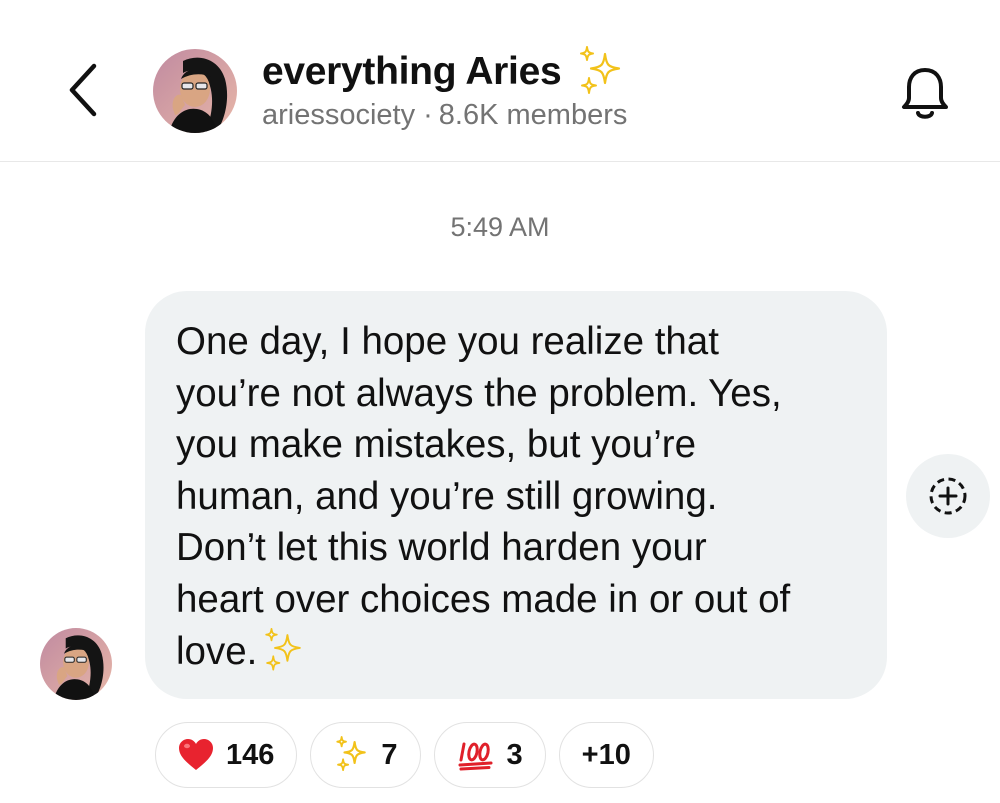 This screenshot has width=1000, height=803. Describe the element at coordinates (250, 754) in the screenshot. I see `reaction-count: 146` at that location.